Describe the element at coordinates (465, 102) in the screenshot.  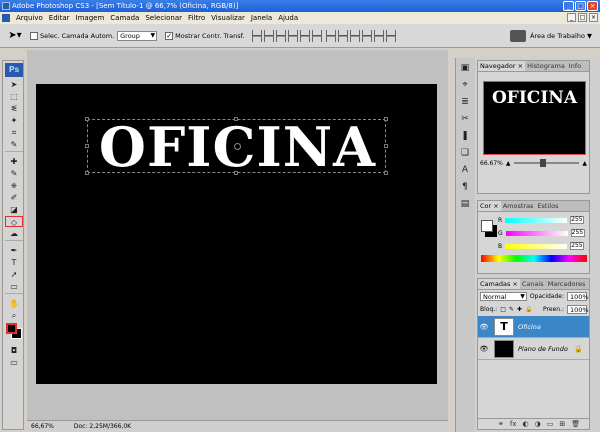
I see `history-dock-icon: ≣` at that location.